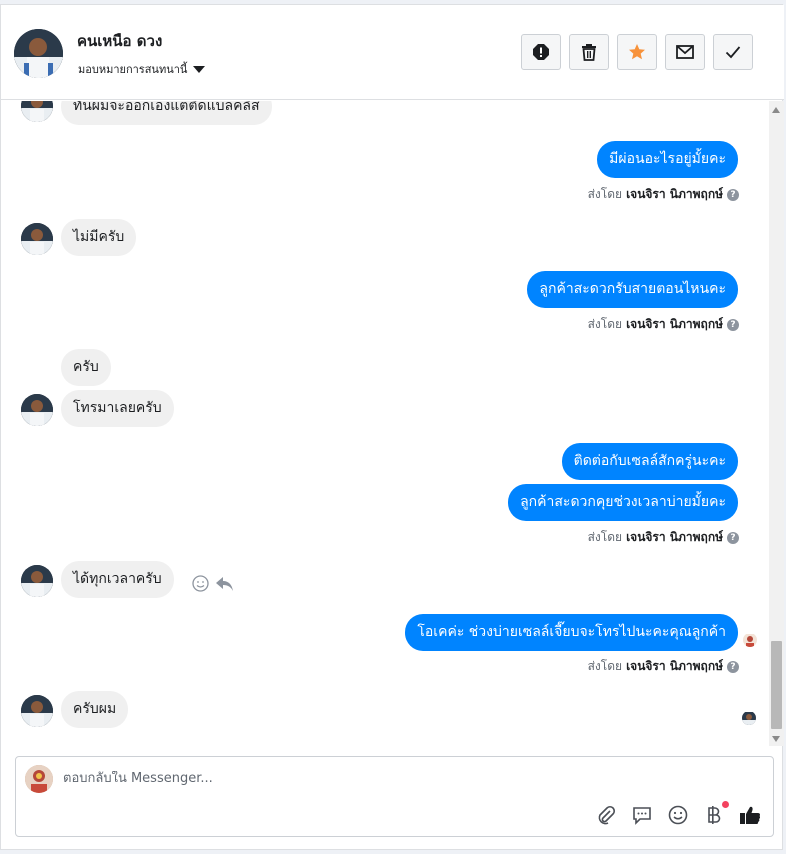  Describe the element at coordinates (776, 423) in the screenshot. I see `thread-scrollbar` at that location.